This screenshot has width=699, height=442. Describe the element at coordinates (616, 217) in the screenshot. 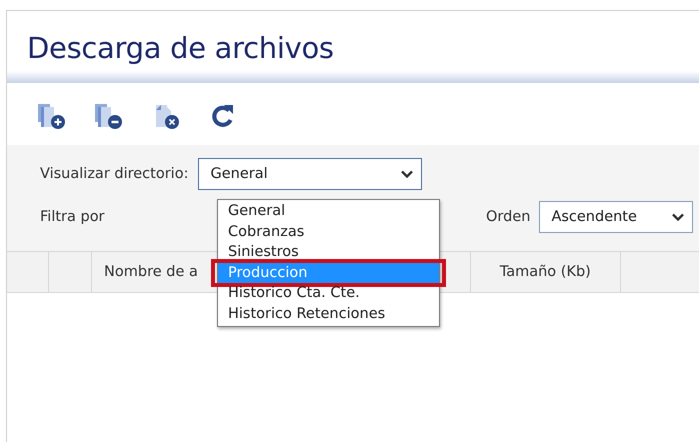

I see `order-select: Ascendente` at that location.